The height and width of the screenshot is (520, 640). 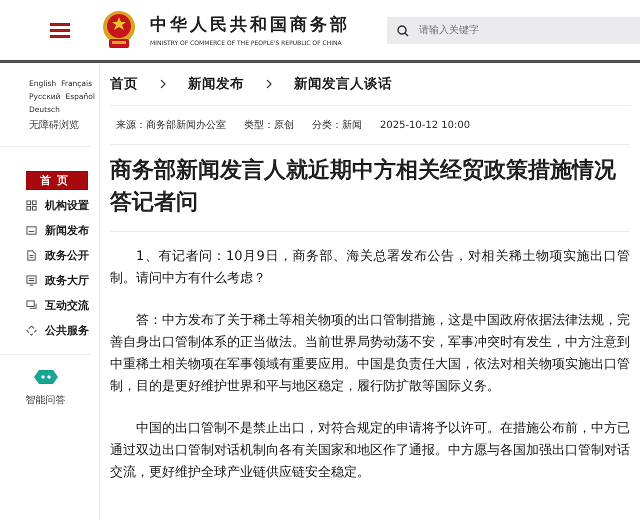 What do you see at coordinates (31, 330) in the screenshot?
I see `diamond-icon` at bounding box center [31, 330].